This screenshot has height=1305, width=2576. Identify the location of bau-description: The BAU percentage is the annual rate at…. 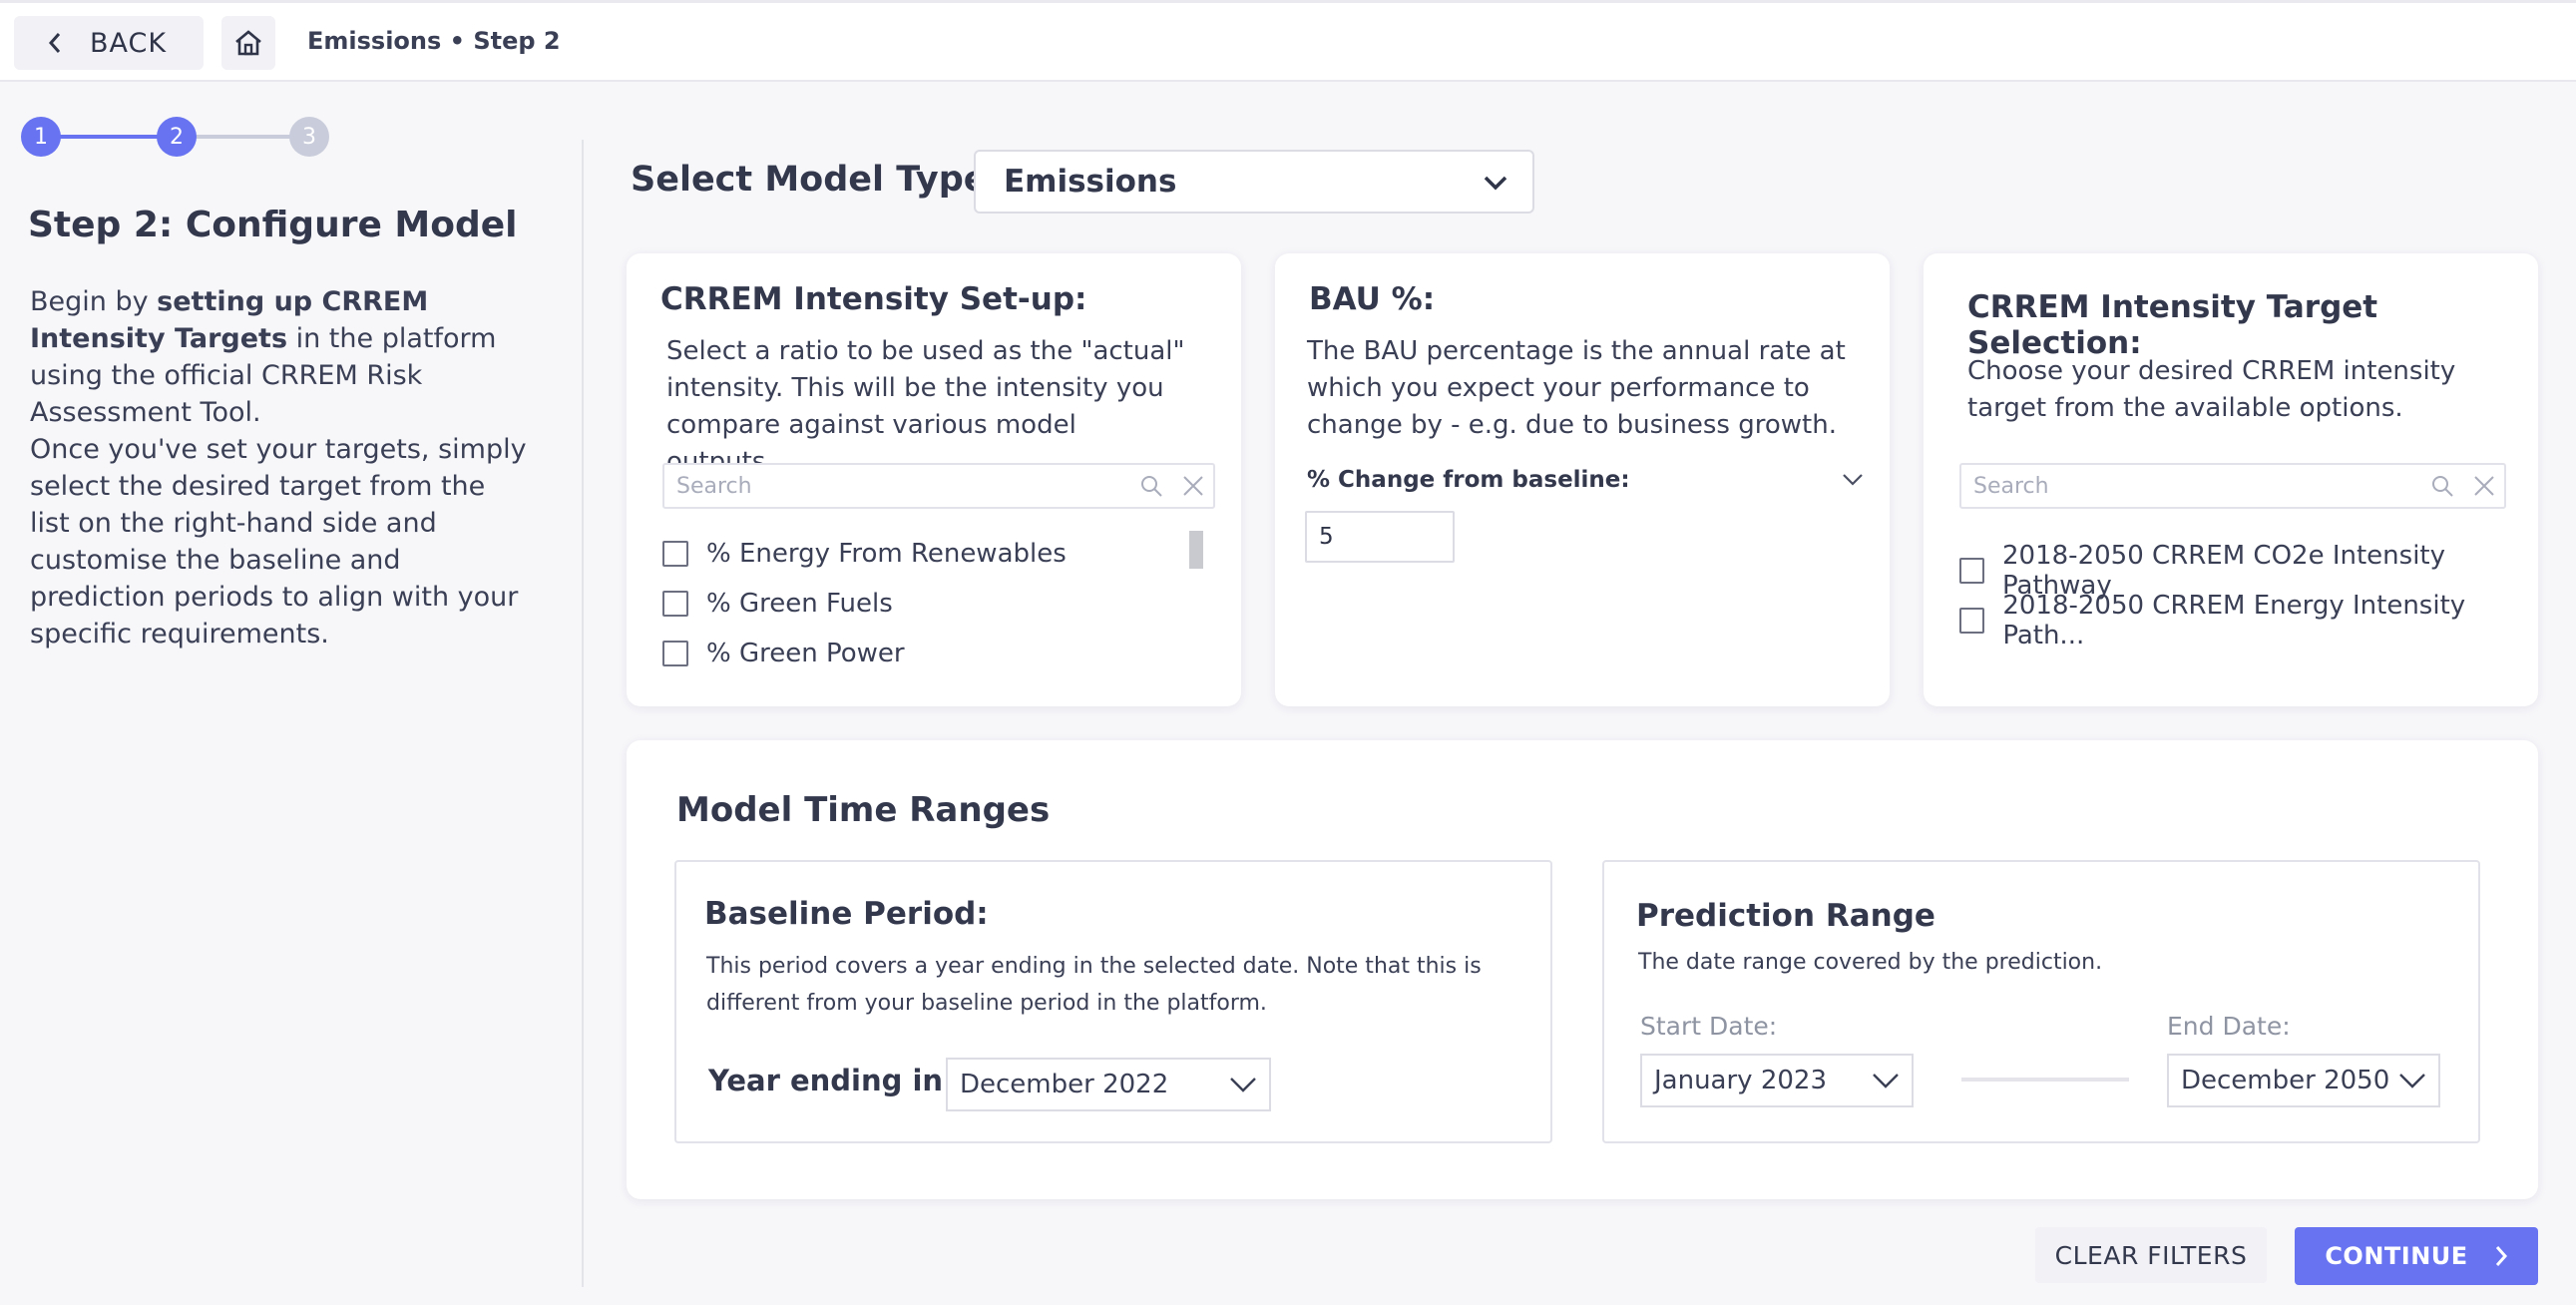
(1576, 388).